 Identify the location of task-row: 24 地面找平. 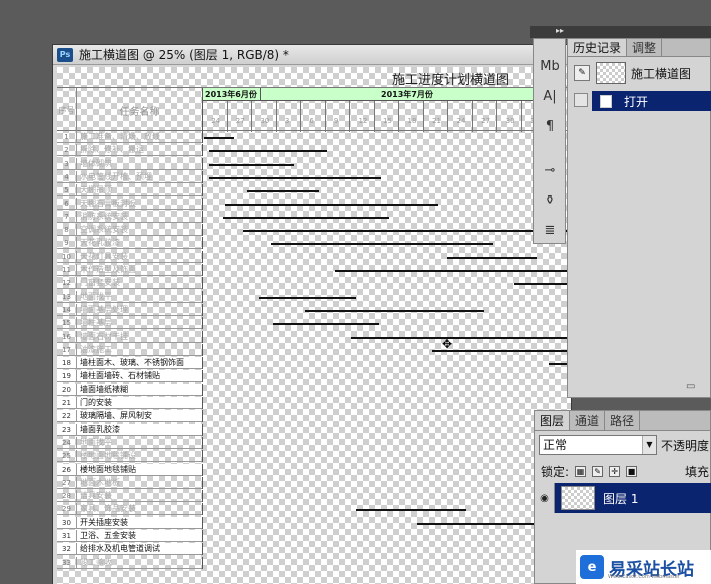
(130, 442).